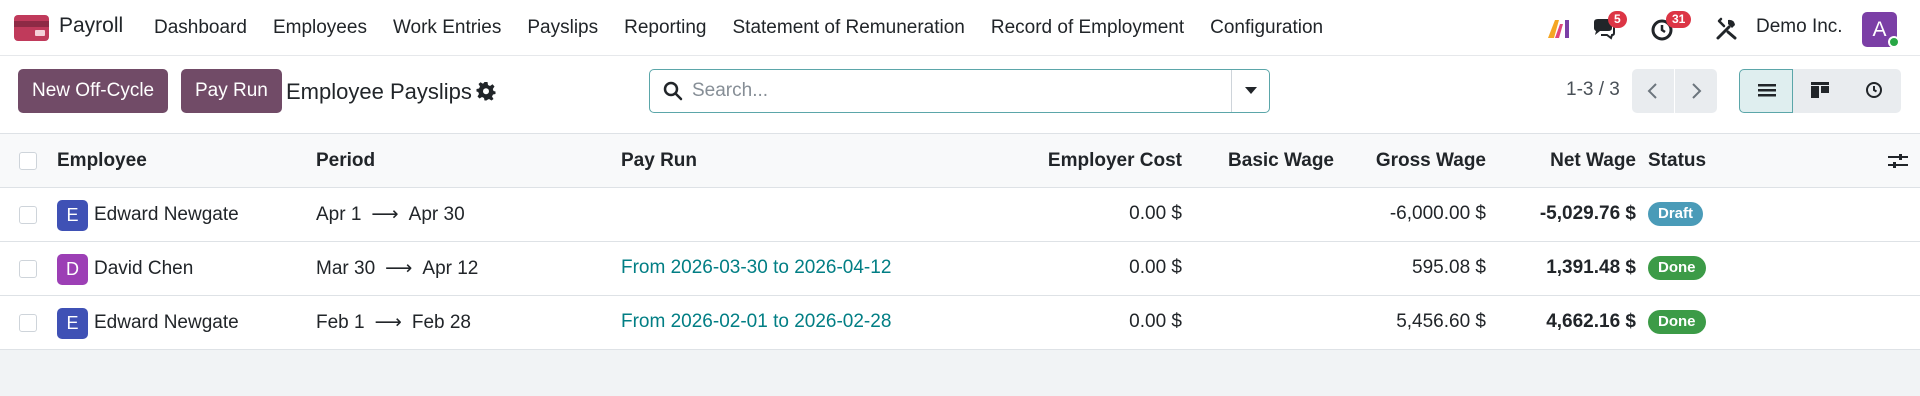 The width and height of the screenshot is (1920, 396). I want to click on caret-down-icon, so click(1251, 90).